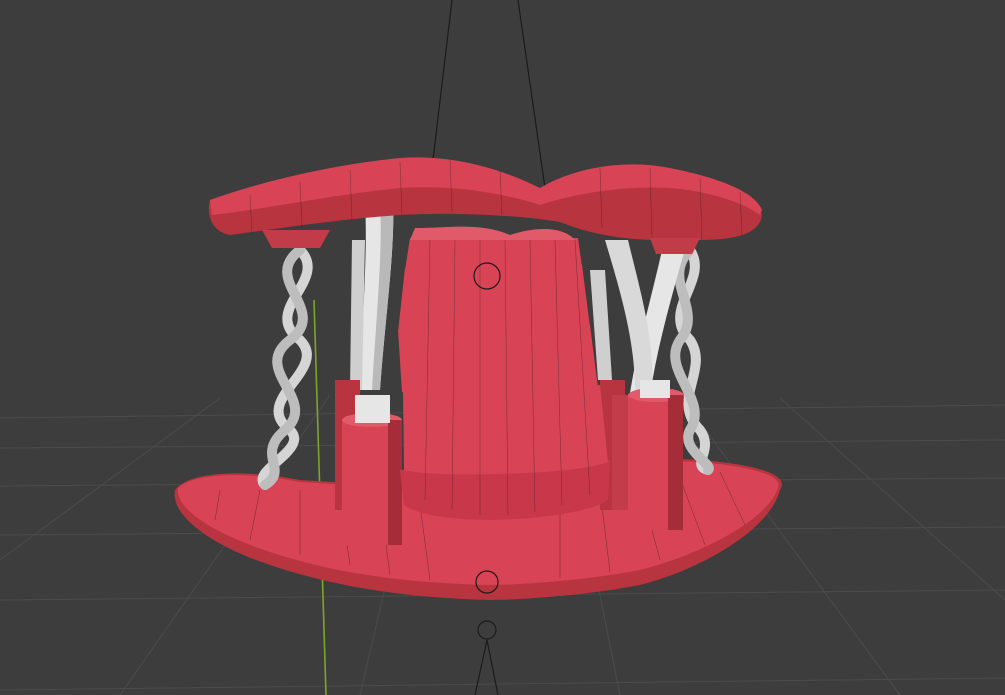  Describe the element at coordinates (368, 462) in the screenshot. I see `pillar-left` at that location.